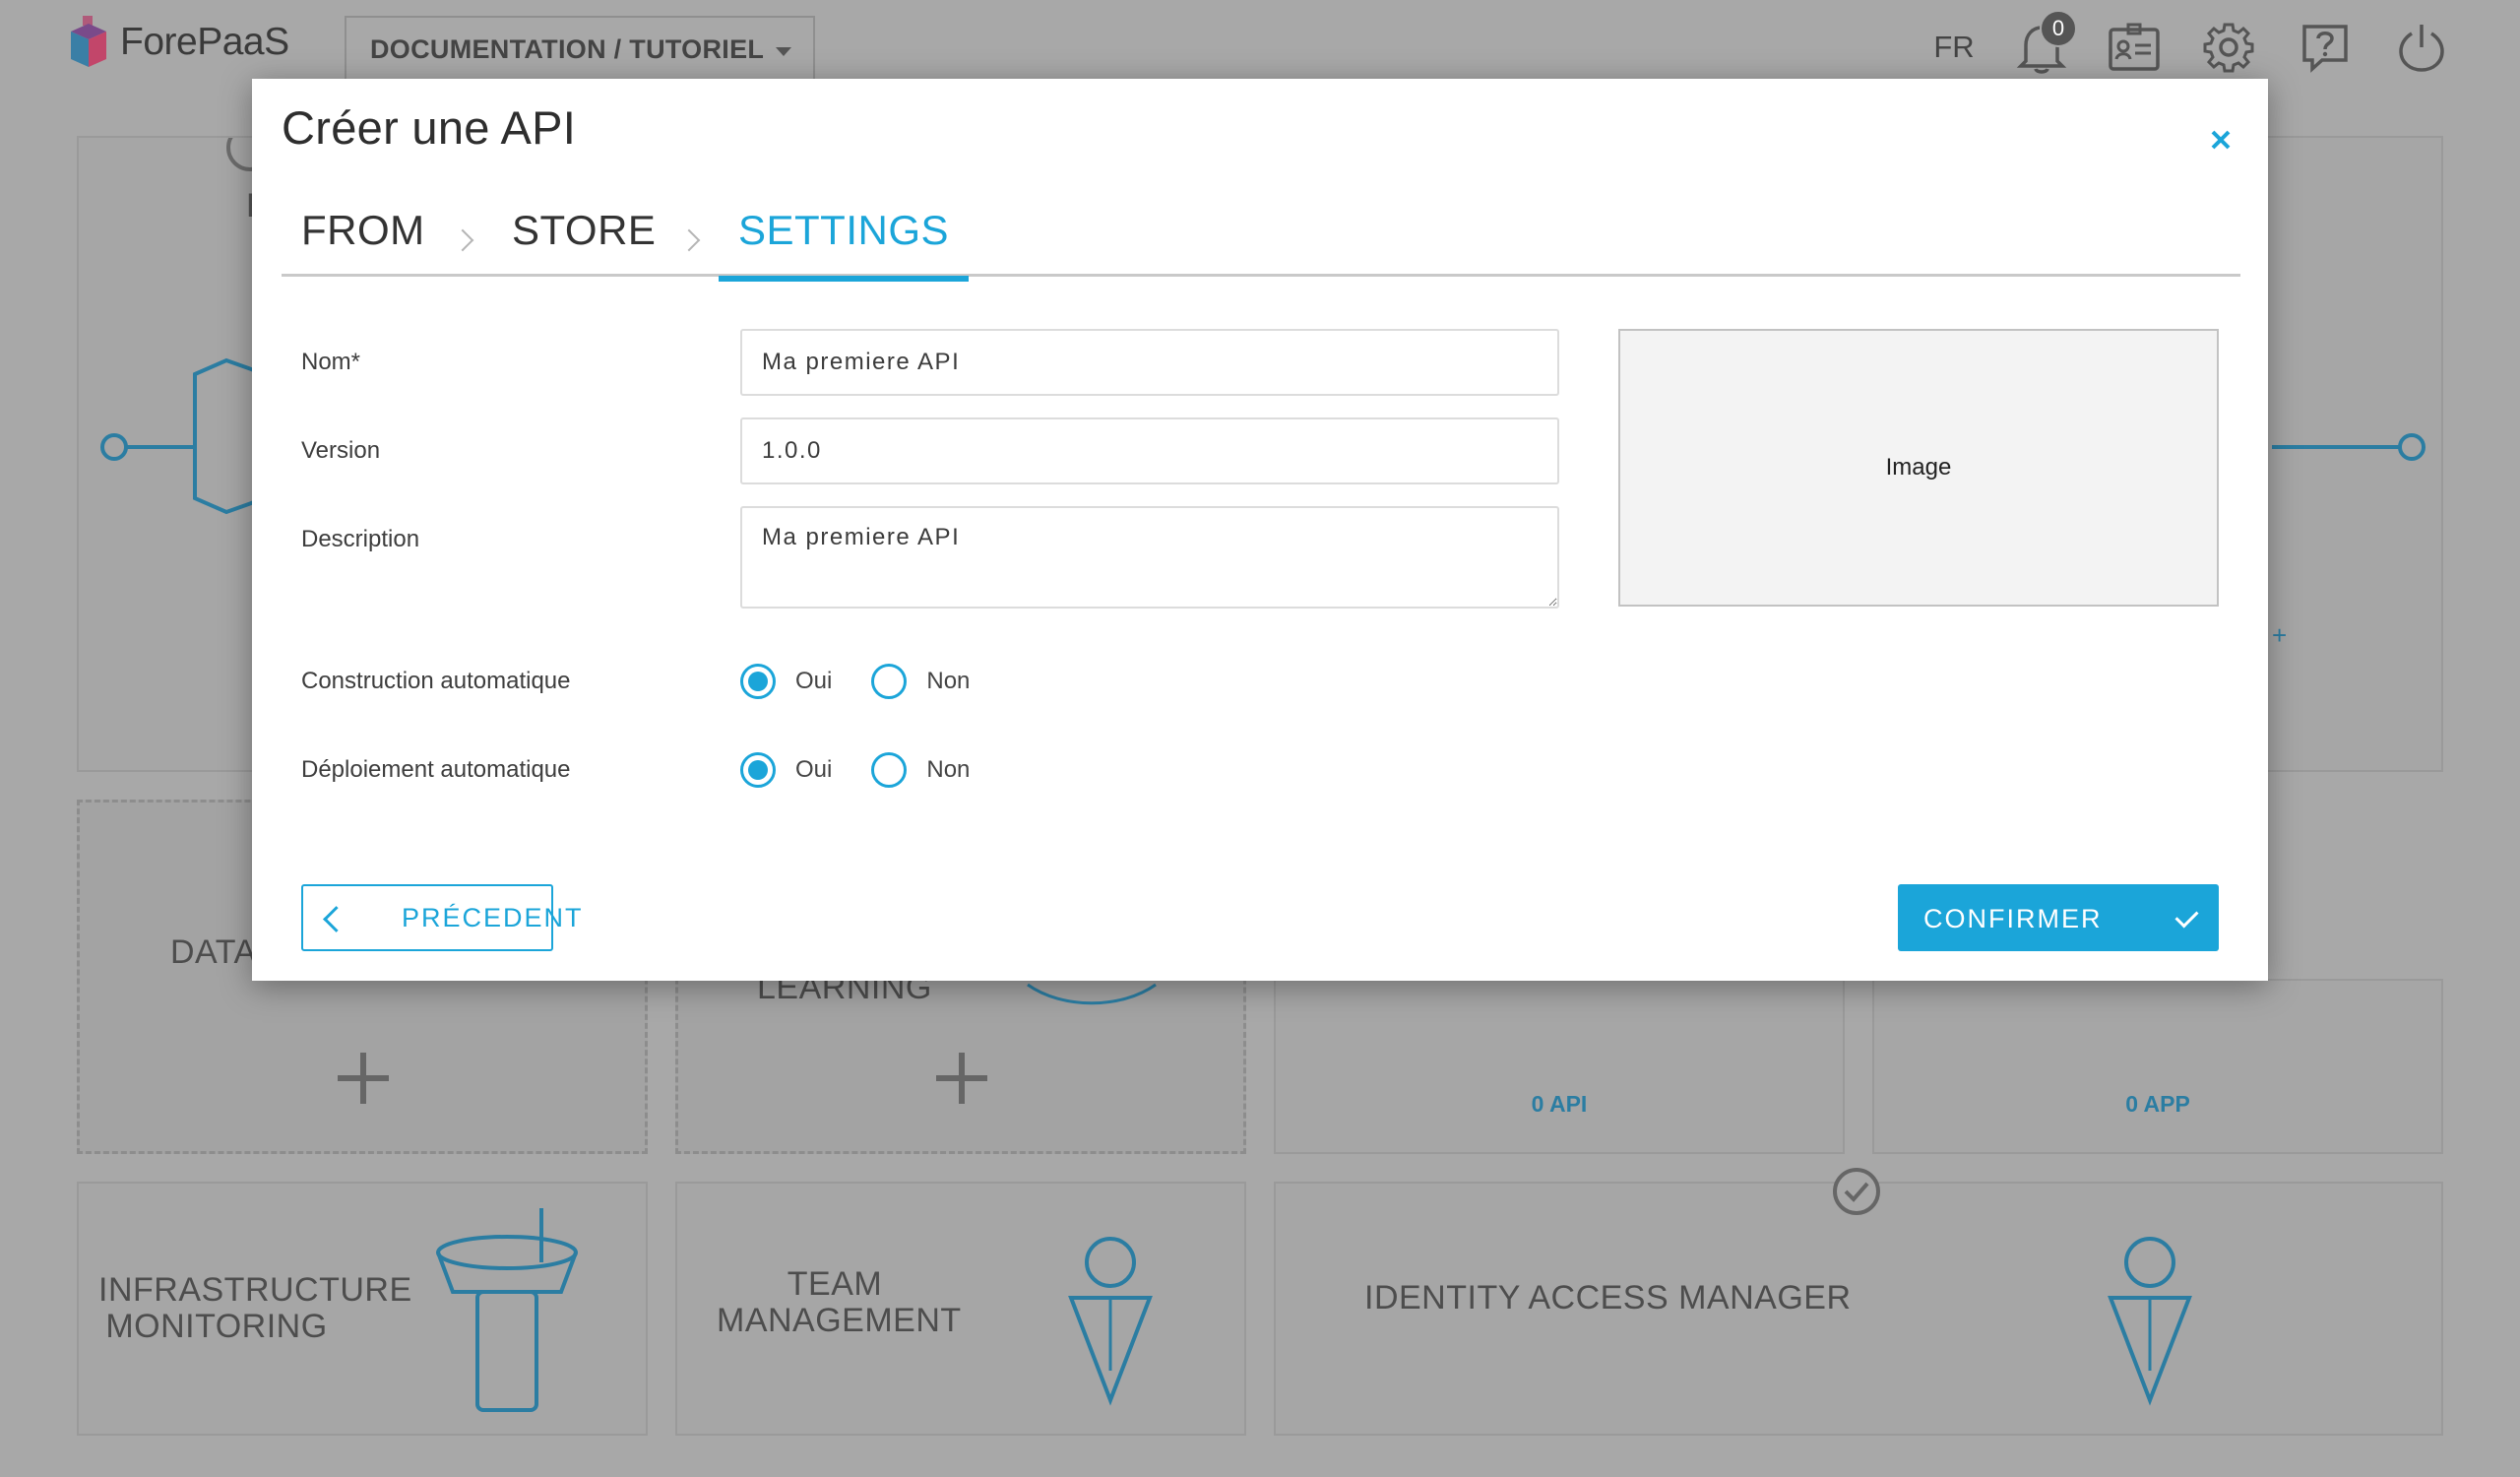 Image resolution: width=2520 pixels, height=1477 pixels. I want to click on forepaas-logo: ForePaaS, so click(178, 43).